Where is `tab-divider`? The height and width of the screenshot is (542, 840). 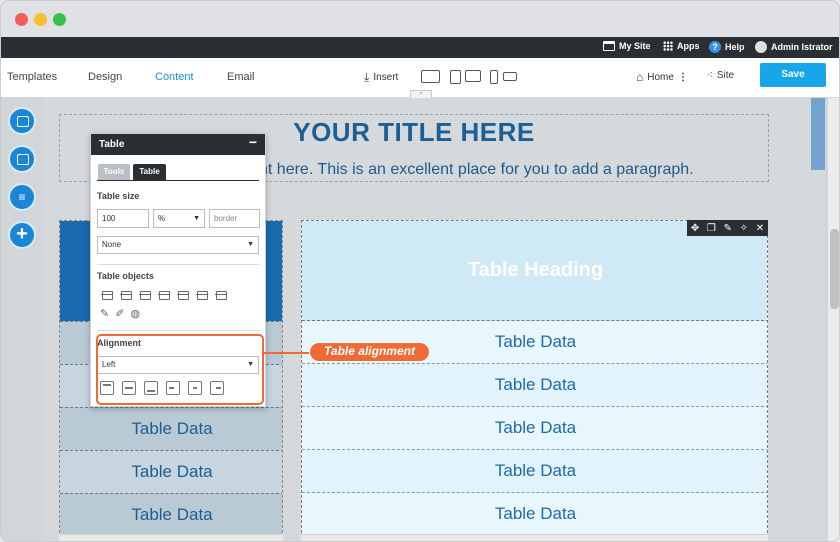 tab-divider is located at coordinates (178, 180).